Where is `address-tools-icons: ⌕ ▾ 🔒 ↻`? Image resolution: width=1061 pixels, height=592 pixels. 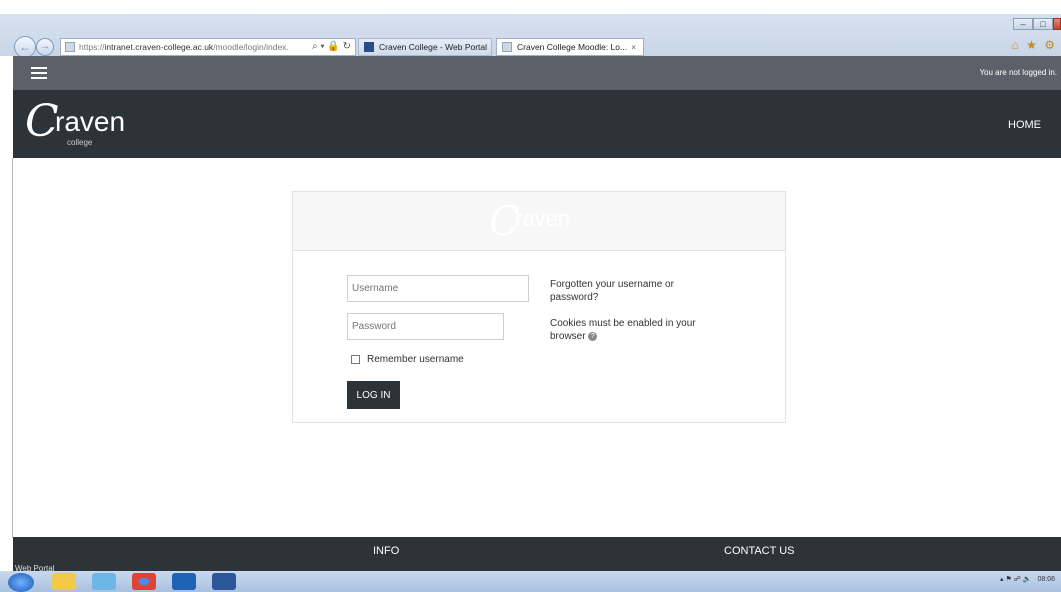 address-tools-icons: ⌕ ▾ 🔒 ↻ is located at coordinates (330, 46).